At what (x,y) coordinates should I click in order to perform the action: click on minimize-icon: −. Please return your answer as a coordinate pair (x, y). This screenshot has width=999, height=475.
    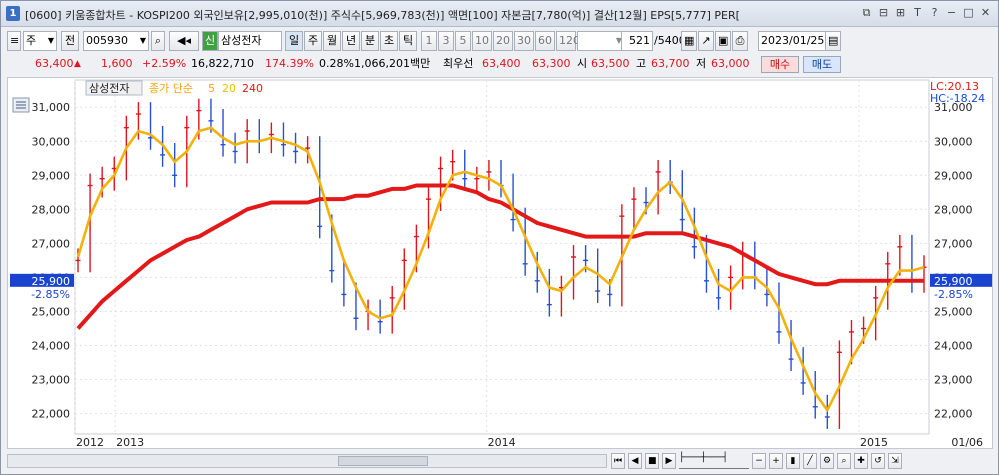
    Looking at the image, I should click on (951, 13).